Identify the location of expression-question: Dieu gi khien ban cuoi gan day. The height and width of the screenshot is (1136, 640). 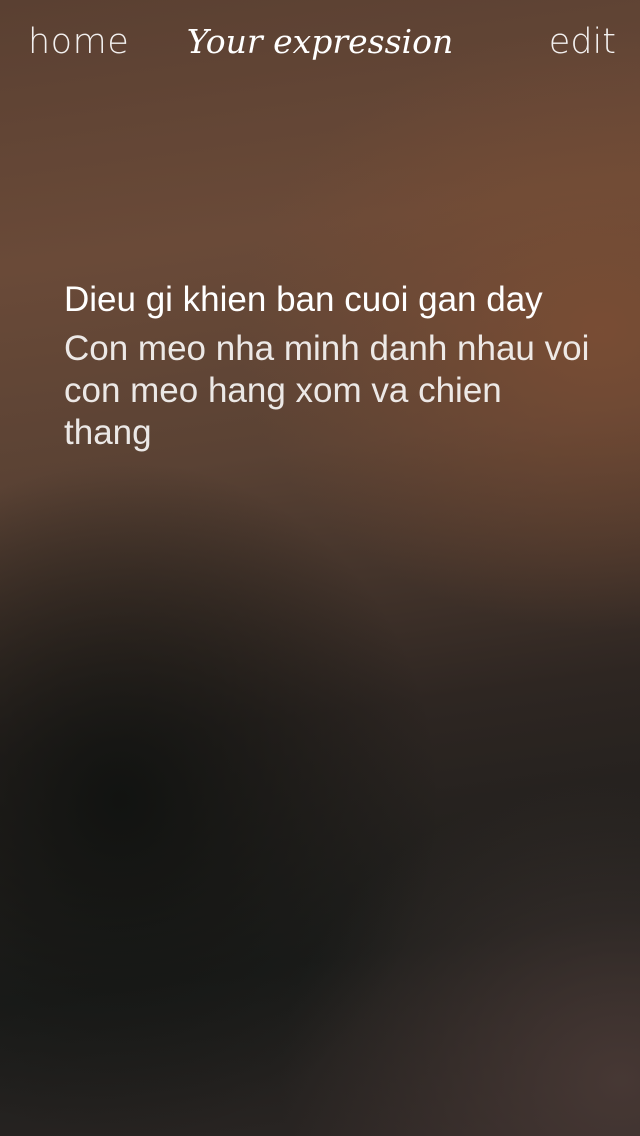
(303, 299).